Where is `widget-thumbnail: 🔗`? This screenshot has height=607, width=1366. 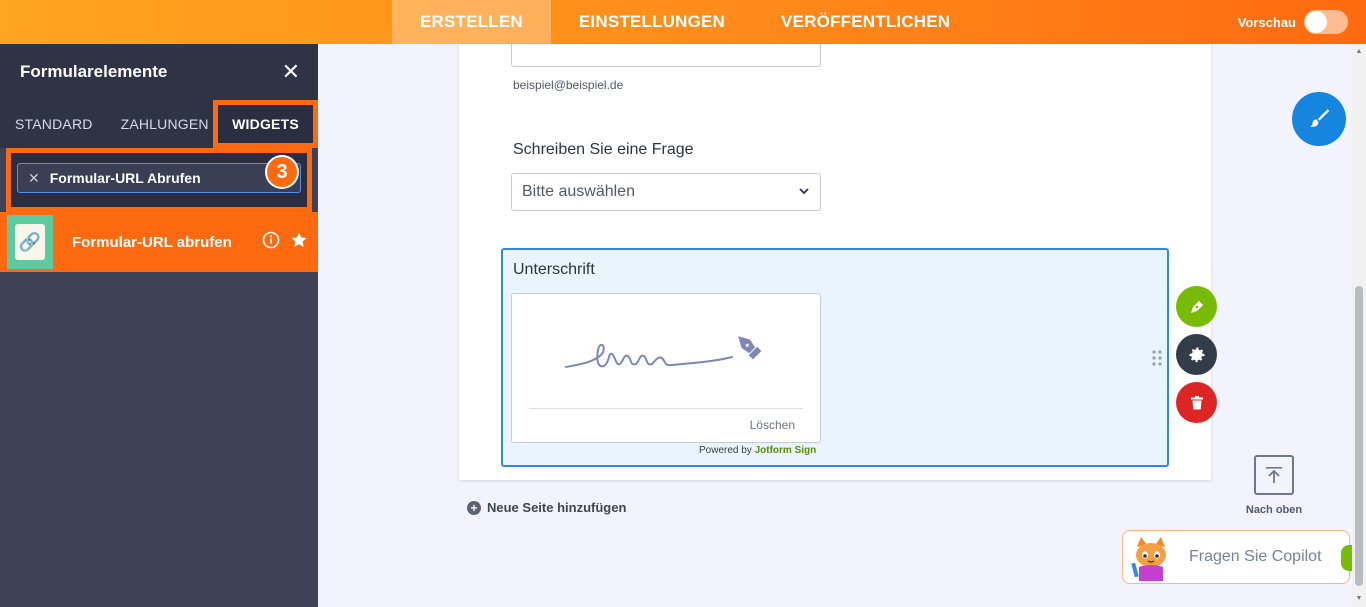 widget-thumbnail: 🔗 is located at coordinates (30, 242).